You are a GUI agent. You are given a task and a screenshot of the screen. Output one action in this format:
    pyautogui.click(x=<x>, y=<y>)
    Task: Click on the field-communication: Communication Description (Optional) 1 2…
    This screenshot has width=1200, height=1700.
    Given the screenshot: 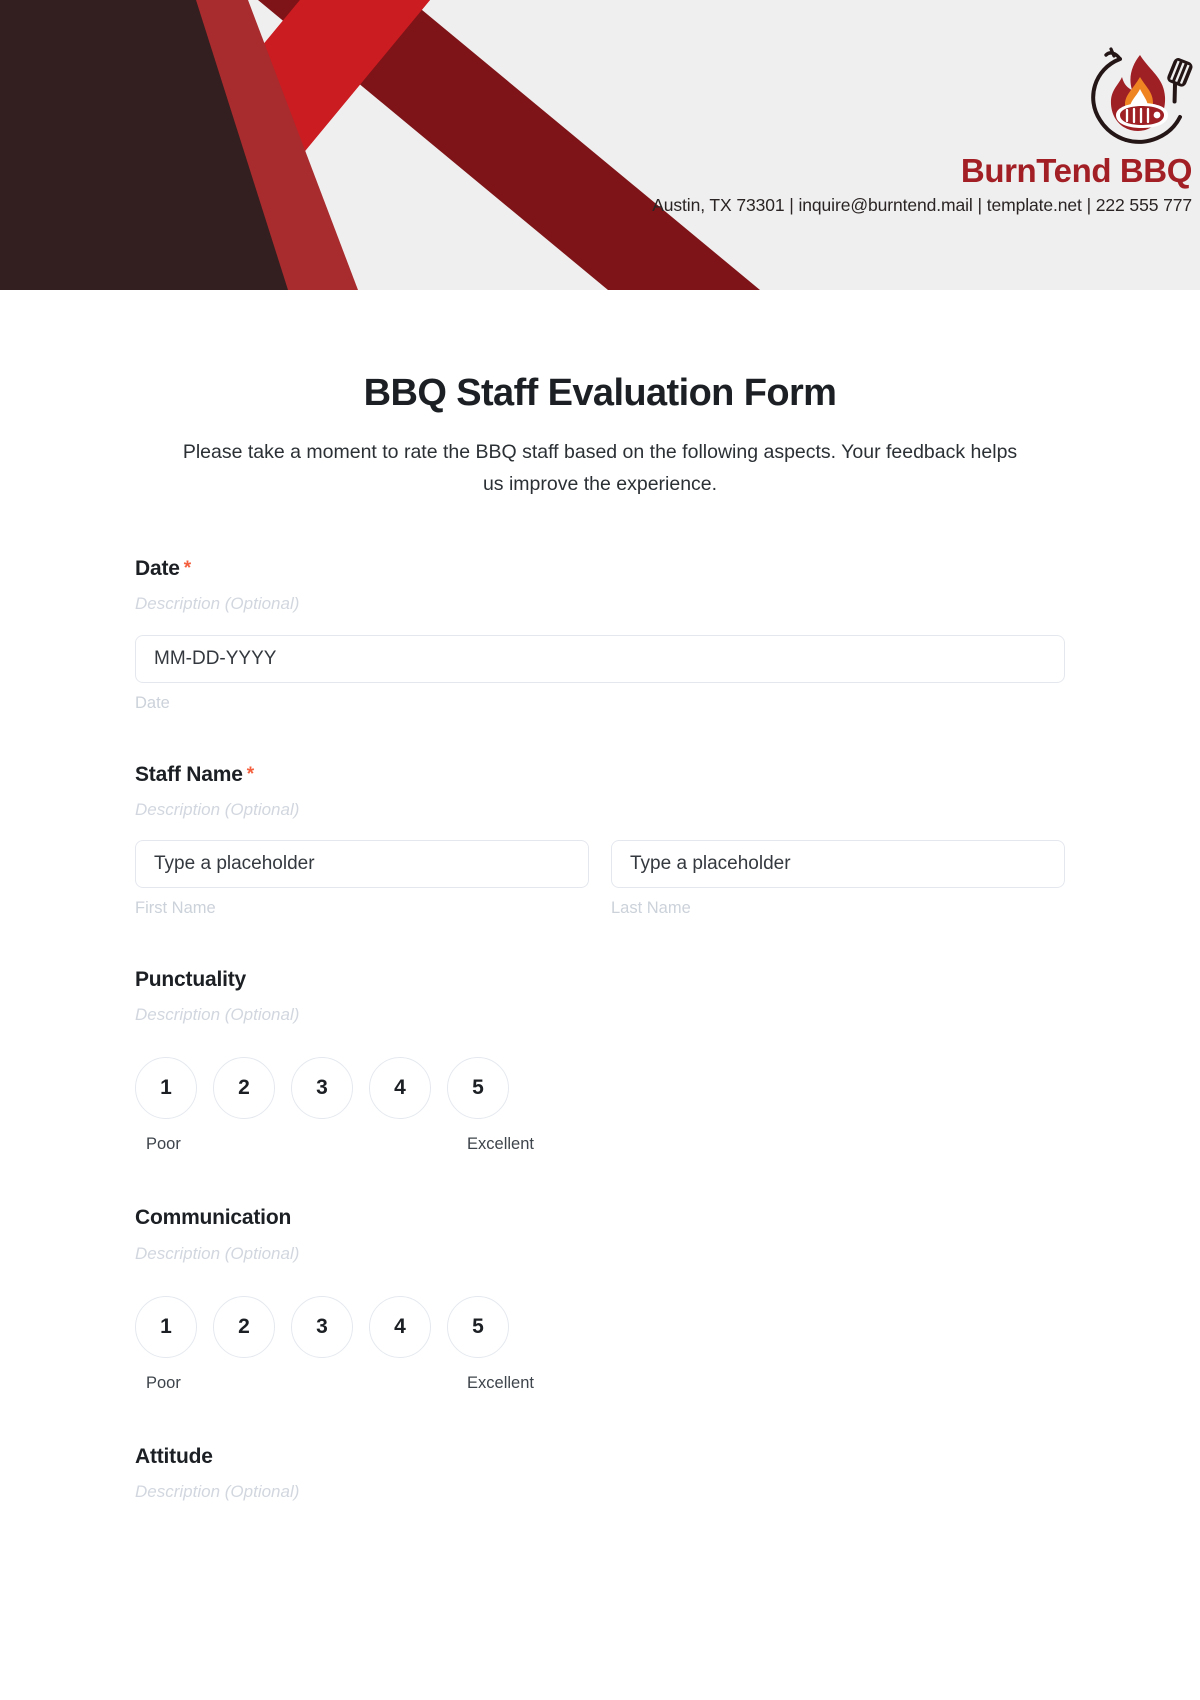 What is the action you would take?
    pyautogui.click(x=600, y=1300)
    